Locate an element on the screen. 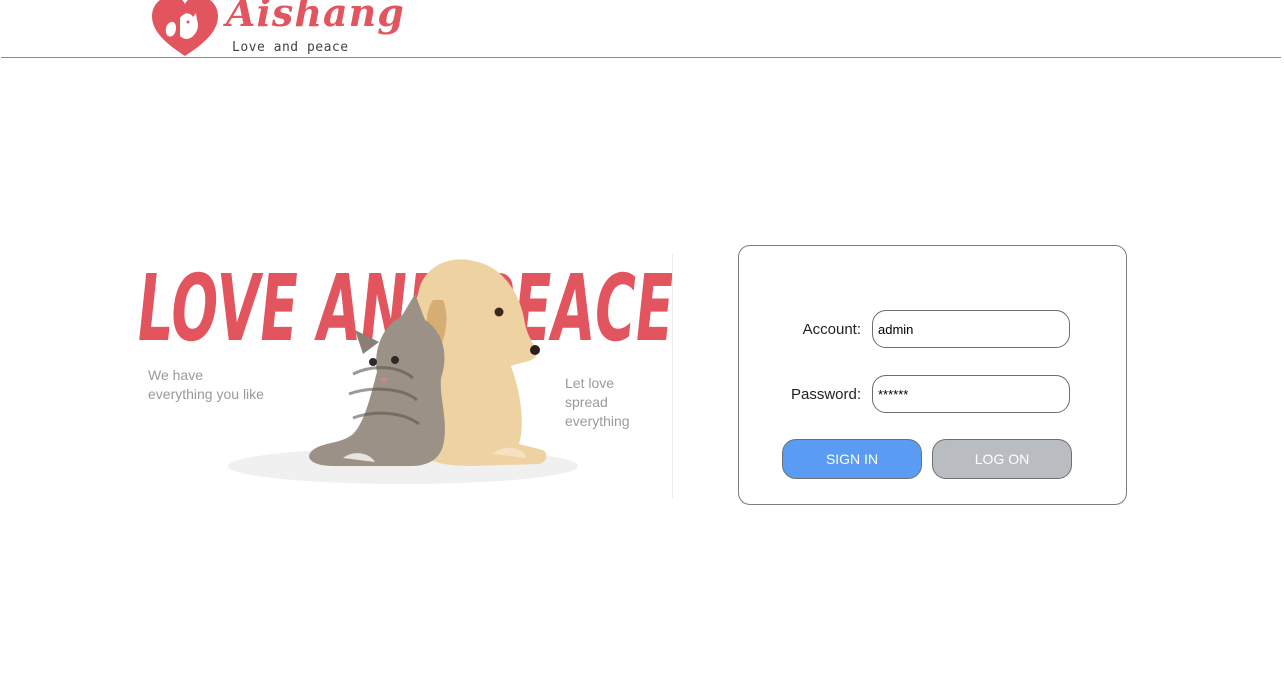 Image resolution: width=1284 pixels, height=690 pixels. account-row: Account: is located at coordinates (932, 330).